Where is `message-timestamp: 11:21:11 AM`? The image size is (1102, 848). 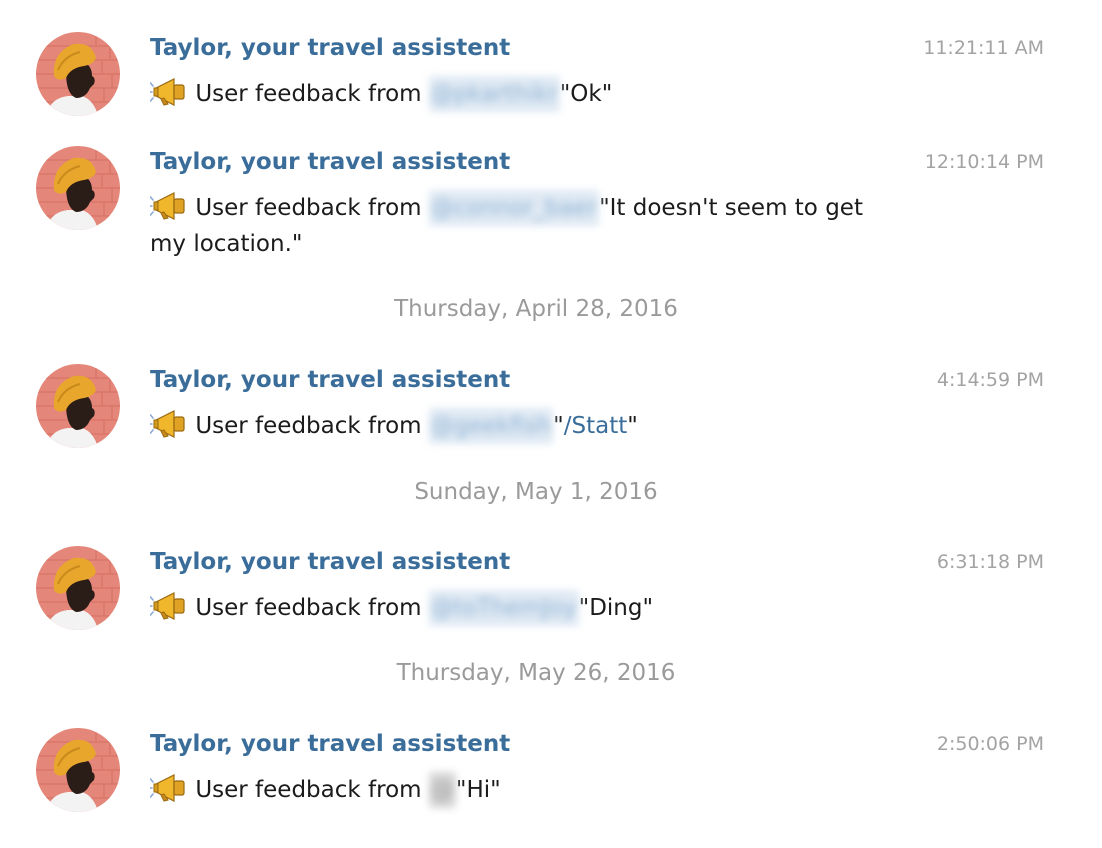
message-timestamp: 11:21:11 AM is located at coordinates (983, 48).